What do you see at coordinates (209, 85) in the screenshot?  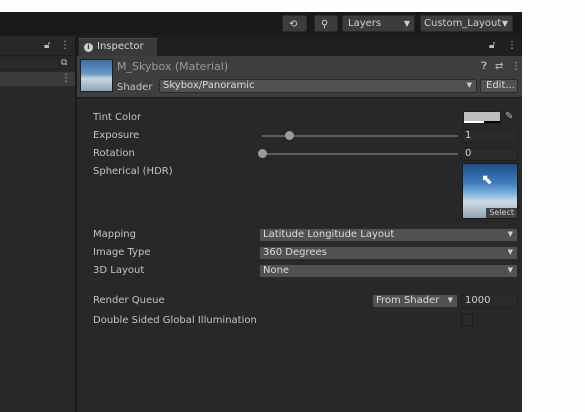 I see `shader-value: Skybox/Panoramic` at bounding box center [209, 85].